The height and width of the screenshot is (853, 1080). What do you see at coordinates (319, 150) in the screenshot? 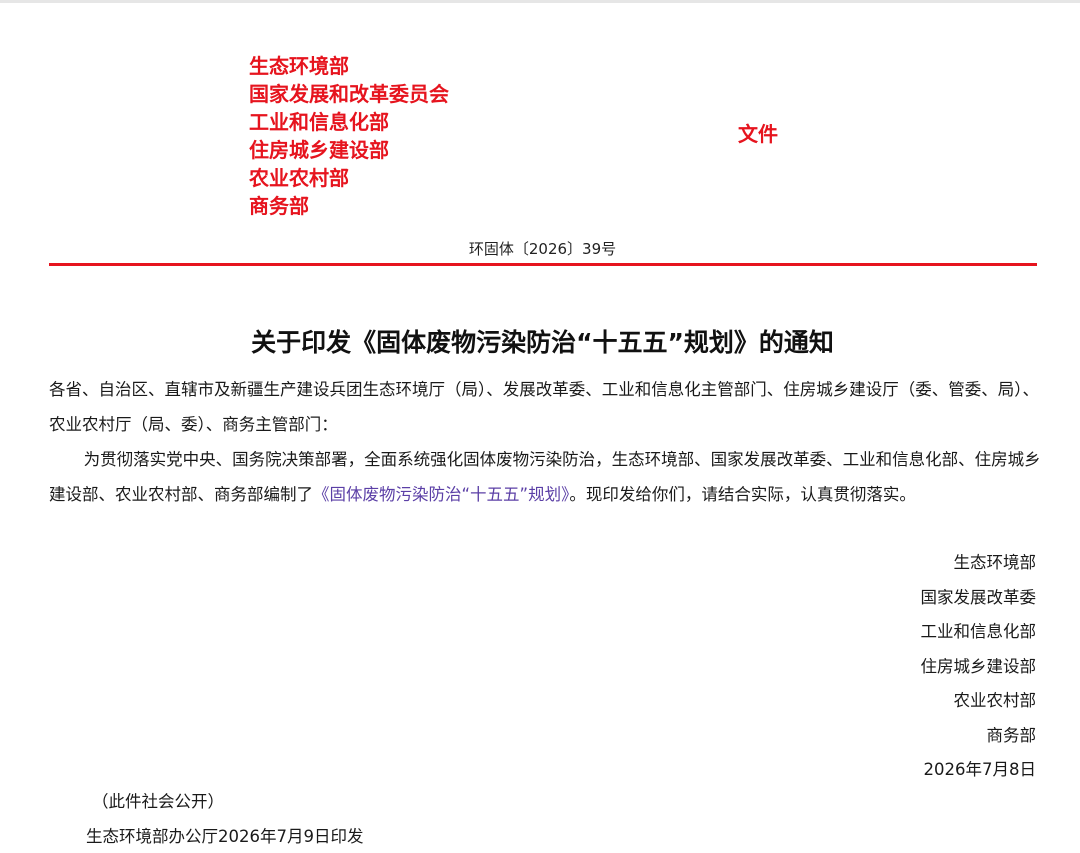
I see `issuer-item: 住房城乡建设部` at bounding box center [319, 150].